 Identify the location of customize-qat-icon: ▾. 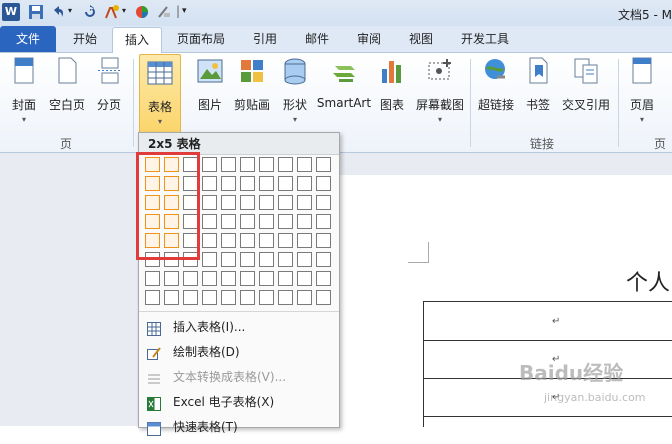
(184, 11).